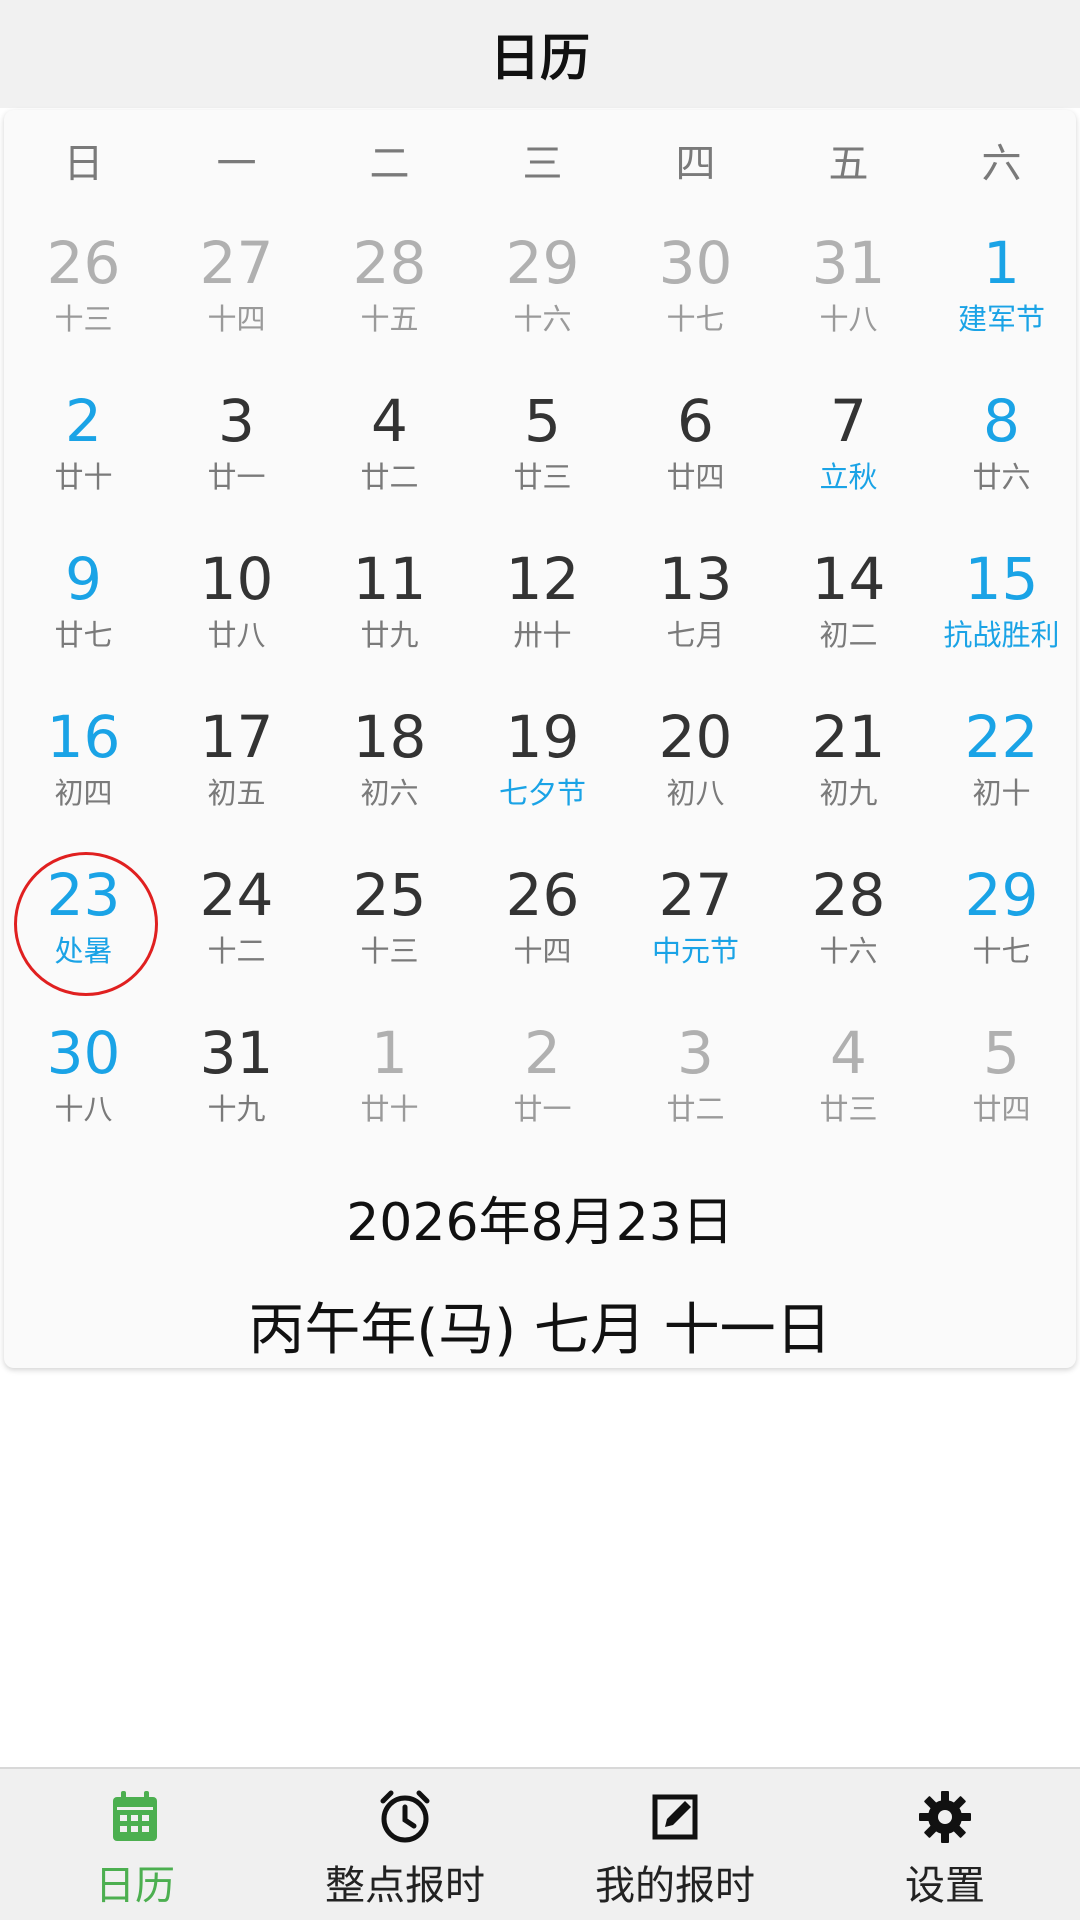 This screenshot has width=1080, height=1922. I want to click on day-lunar-label: 廿三, so click(542, 477).